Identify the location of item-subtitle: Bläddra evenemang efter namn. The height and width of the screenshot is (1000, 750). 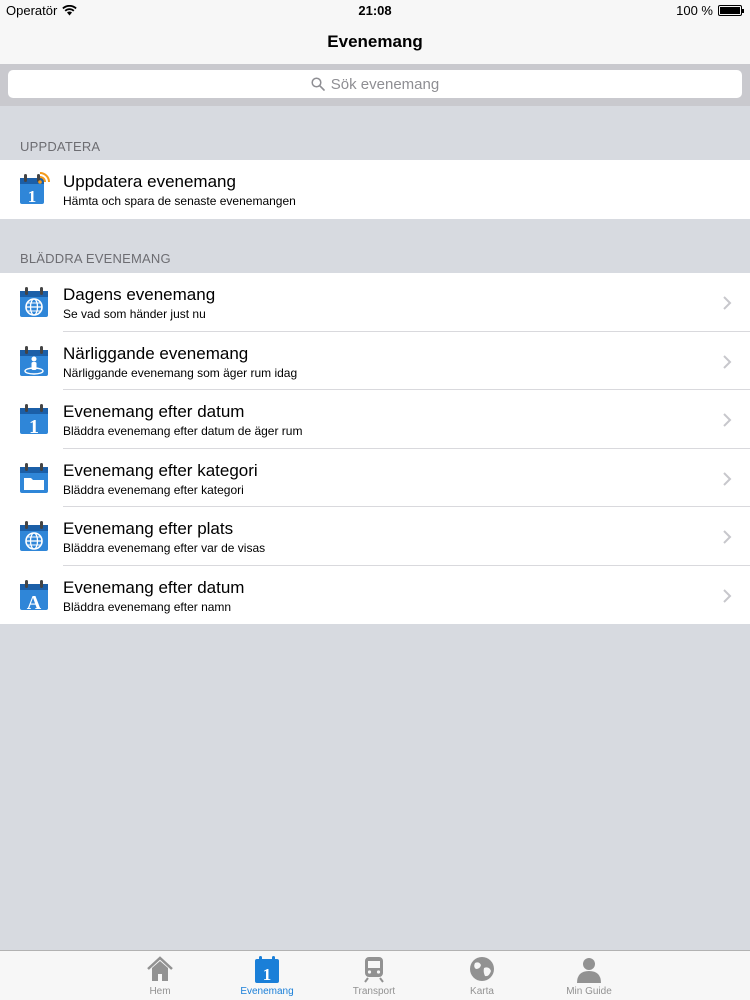
(147, 606).